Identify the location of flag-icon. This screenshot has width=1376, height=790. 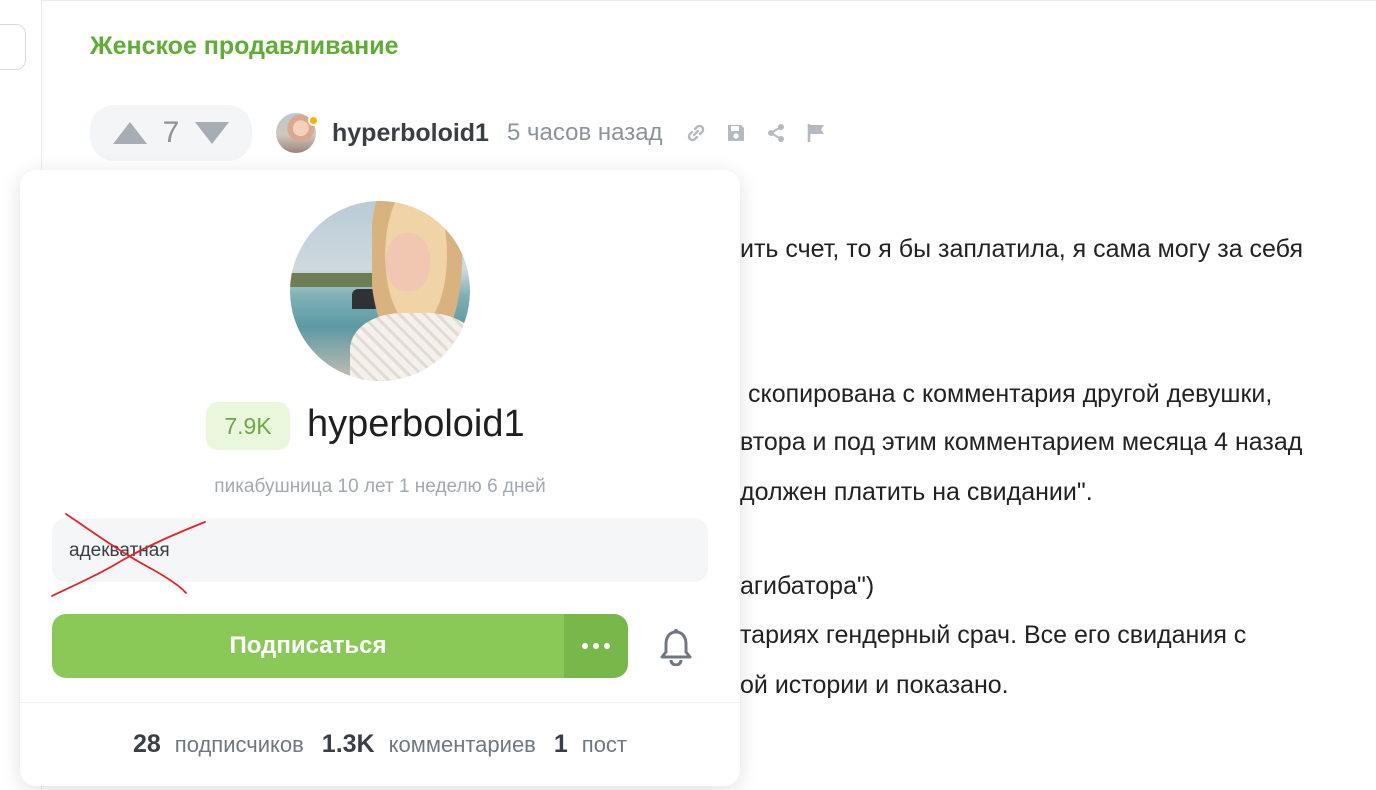
(816, 133).